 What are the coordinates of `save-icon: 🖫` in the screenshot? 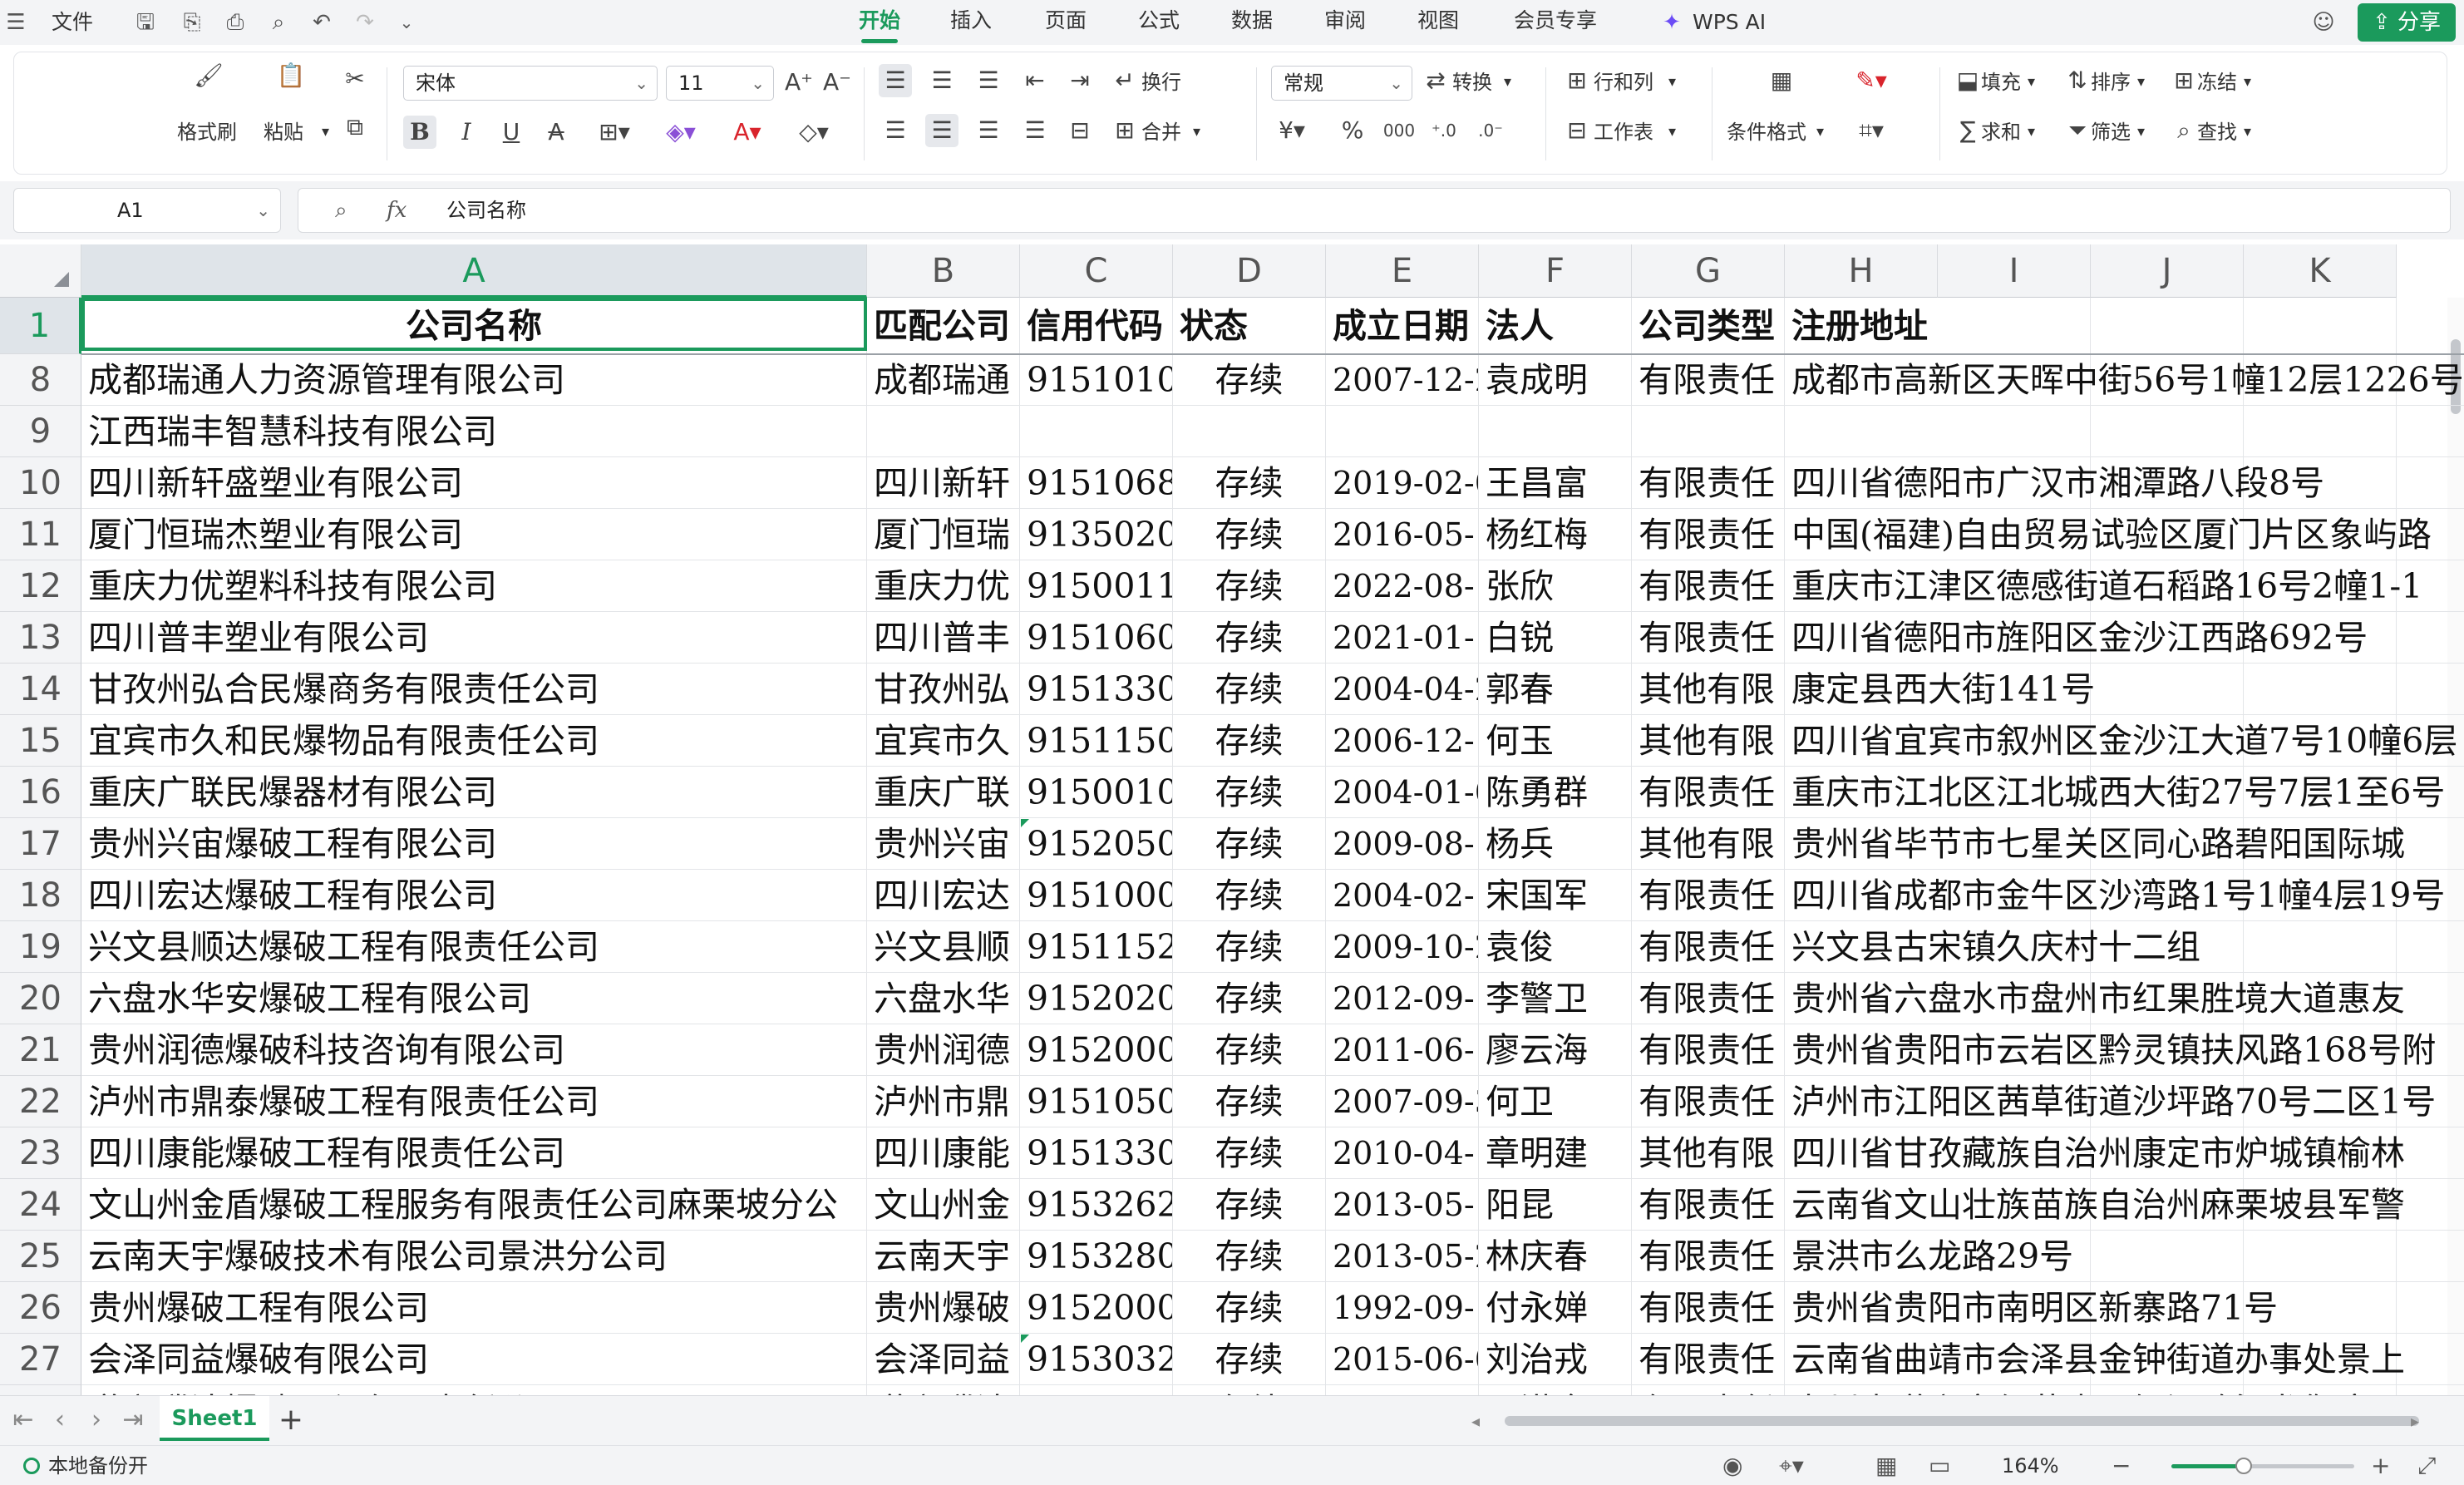 It's located at (145, 22).